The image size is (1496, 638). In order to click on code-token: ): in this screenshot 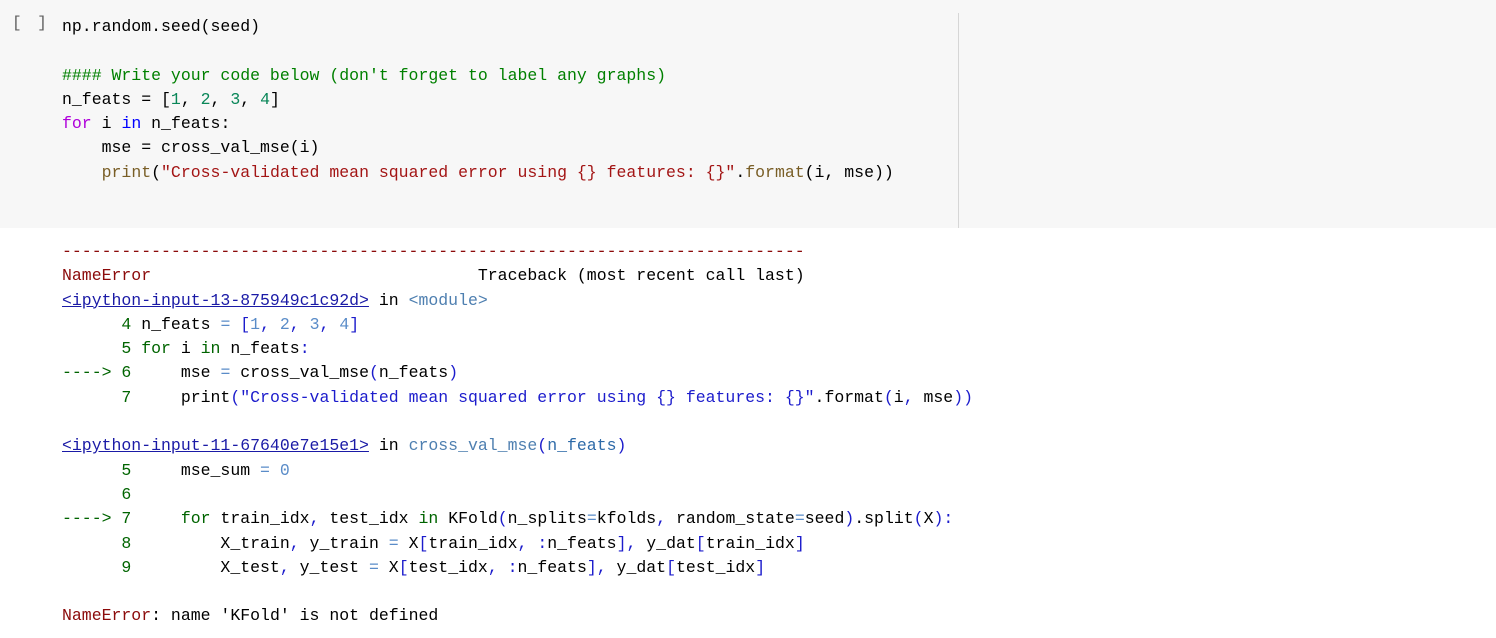, I will do `click(943, 519)`.